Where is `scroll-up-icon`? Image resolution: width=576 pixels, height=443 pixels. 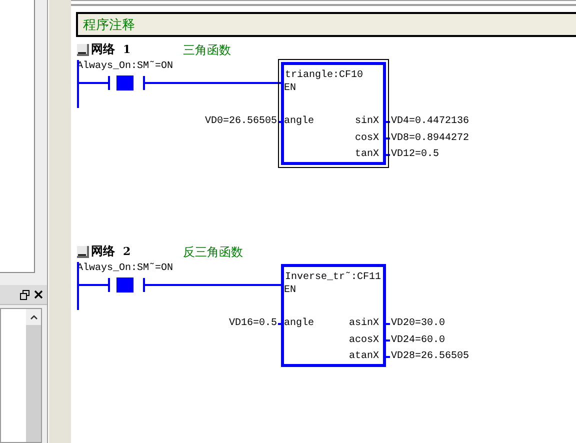
scroll-up-icon is located at coordinates (34, 317).